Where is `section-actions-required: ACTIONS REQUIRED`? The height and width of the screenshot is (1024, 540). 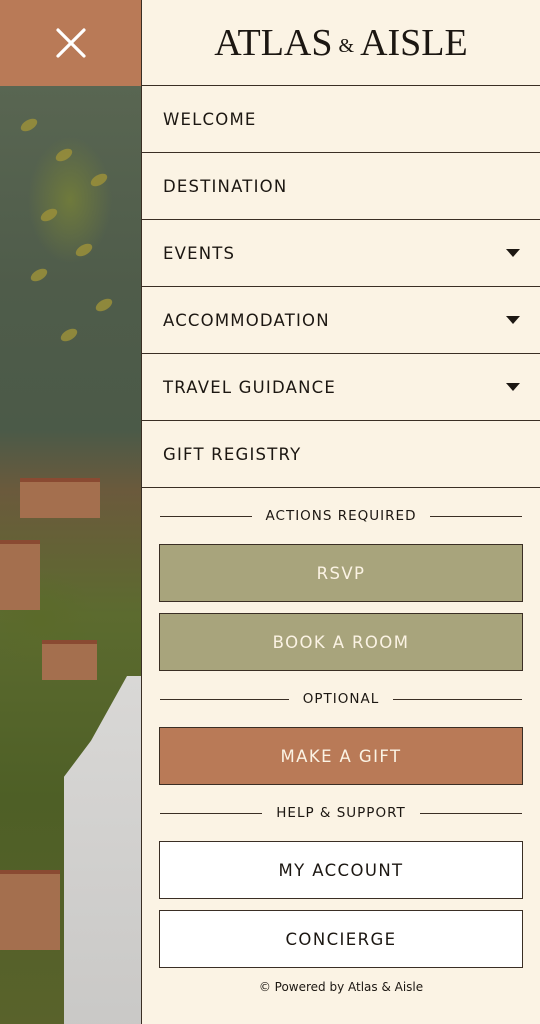 section-actions-required: ACTIONS REQUIRED is located at coordinates (341, 516).